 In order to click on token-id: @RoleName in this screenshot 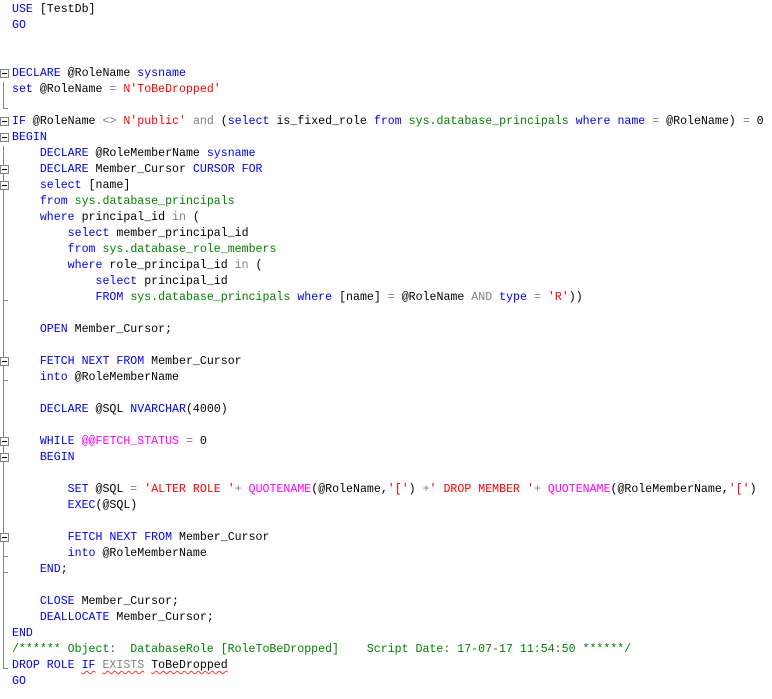, I will do `click(99, 73)`.